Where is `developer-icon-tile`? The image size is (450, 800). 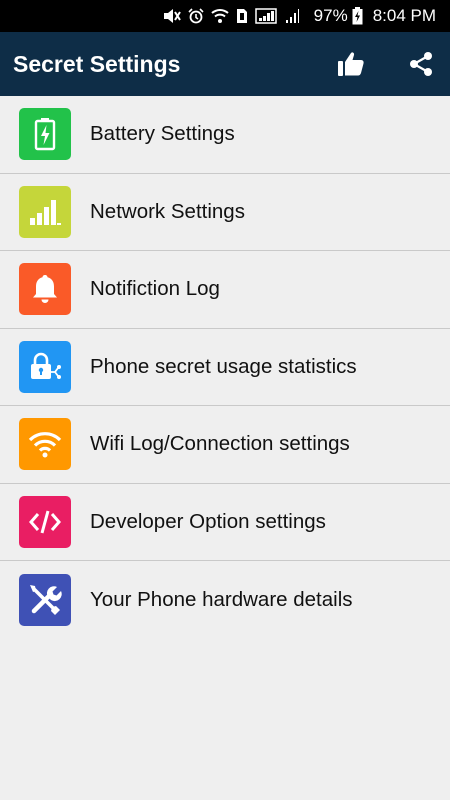 developer-icon-tile is located at coordinates (45, 521).